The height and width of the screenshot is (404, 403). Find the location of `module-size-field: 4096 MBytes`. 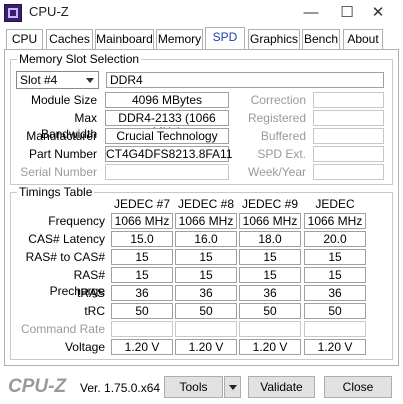

module-size-field: 4096 MBytes is located at coordinates (167, 100).